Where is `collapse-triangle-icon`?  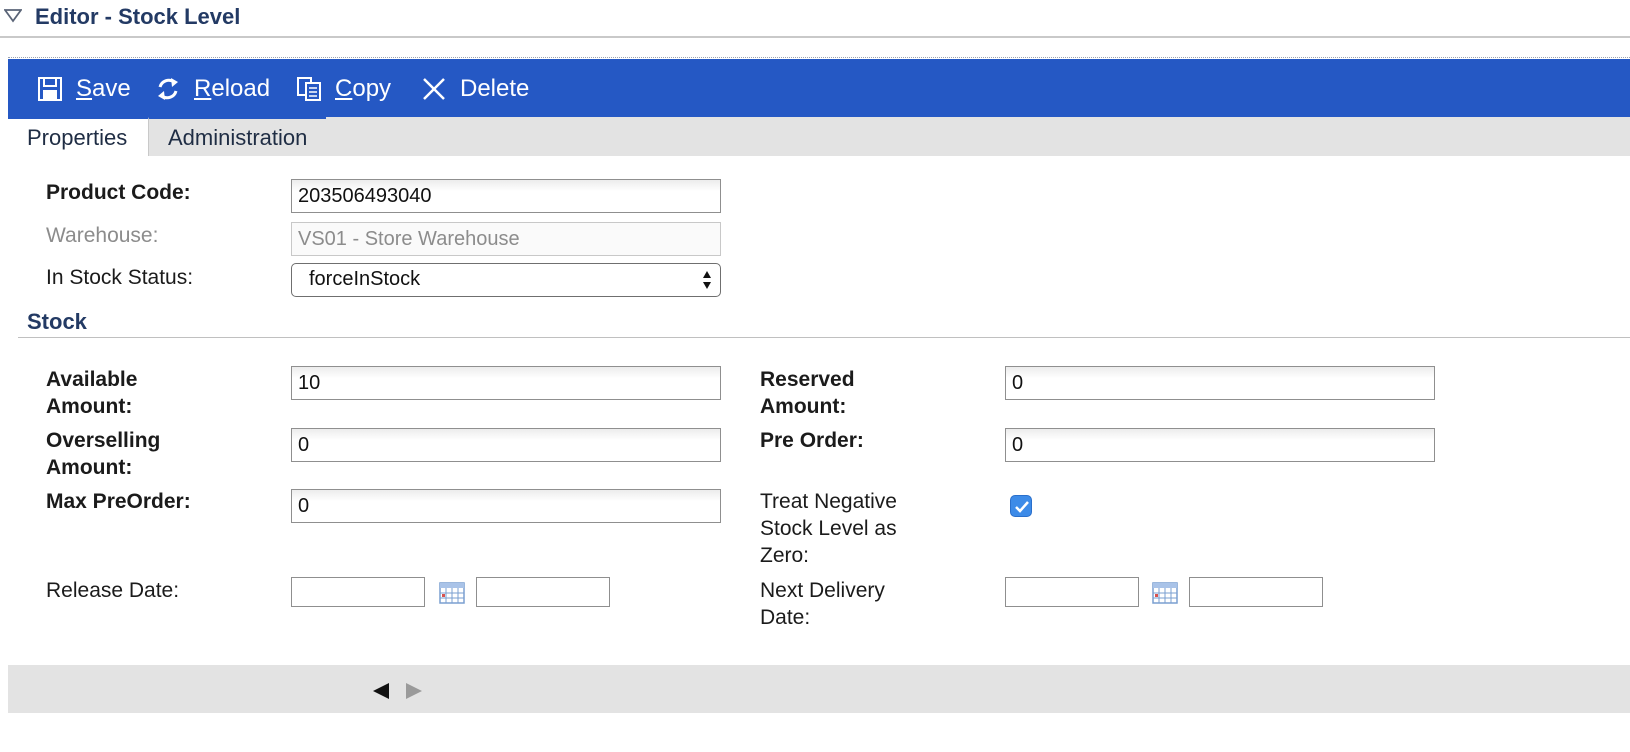 collapse-triangle-icon is located at coordinates (13, 16).